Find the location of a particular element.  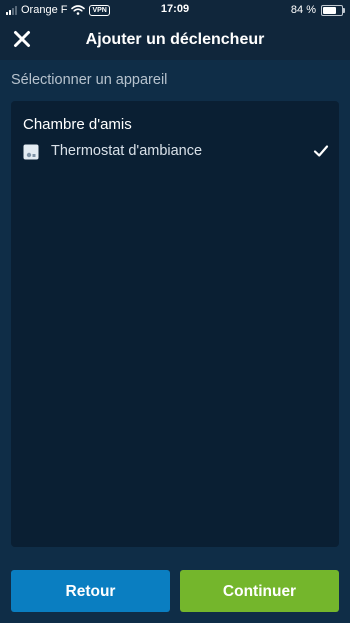

device-row-thermostat: Thermostat d'ambiance is located at coordinates (175, 152).